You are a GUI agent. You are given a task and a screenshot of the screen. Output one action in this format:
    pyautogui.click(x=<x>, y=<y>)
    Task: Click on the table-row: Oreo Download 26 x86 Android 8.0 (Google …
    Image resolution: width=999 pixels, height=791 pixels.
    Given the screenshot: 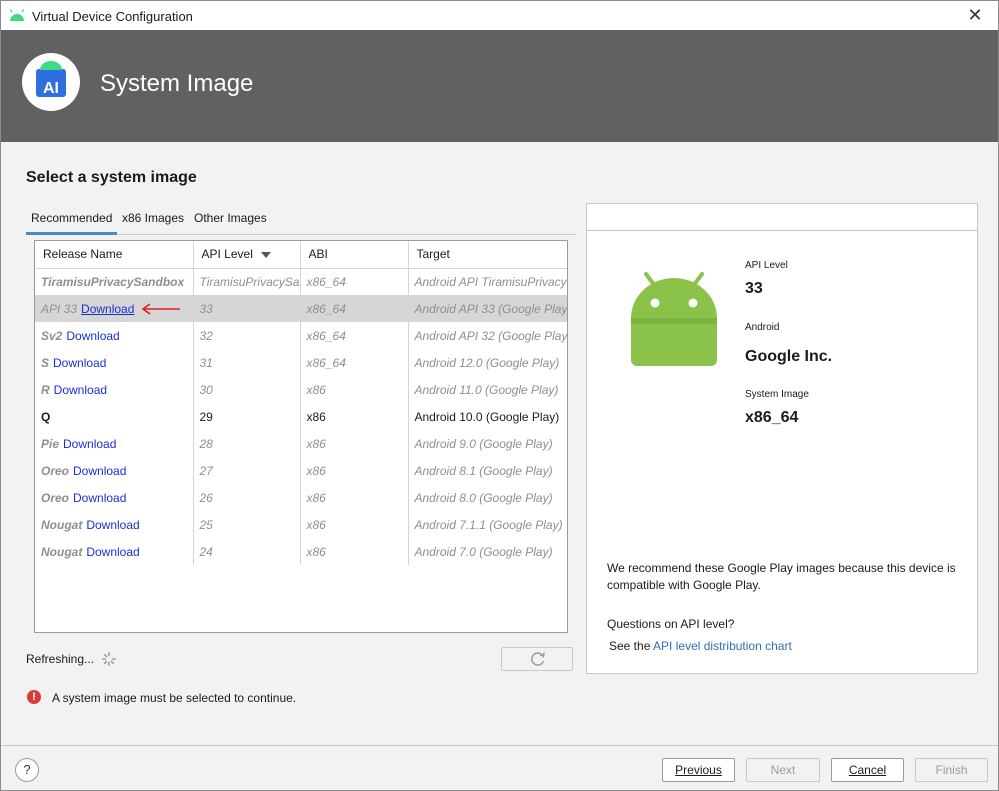 What is the action you would take?
    pyautogui.click(x=301, y=497)
    